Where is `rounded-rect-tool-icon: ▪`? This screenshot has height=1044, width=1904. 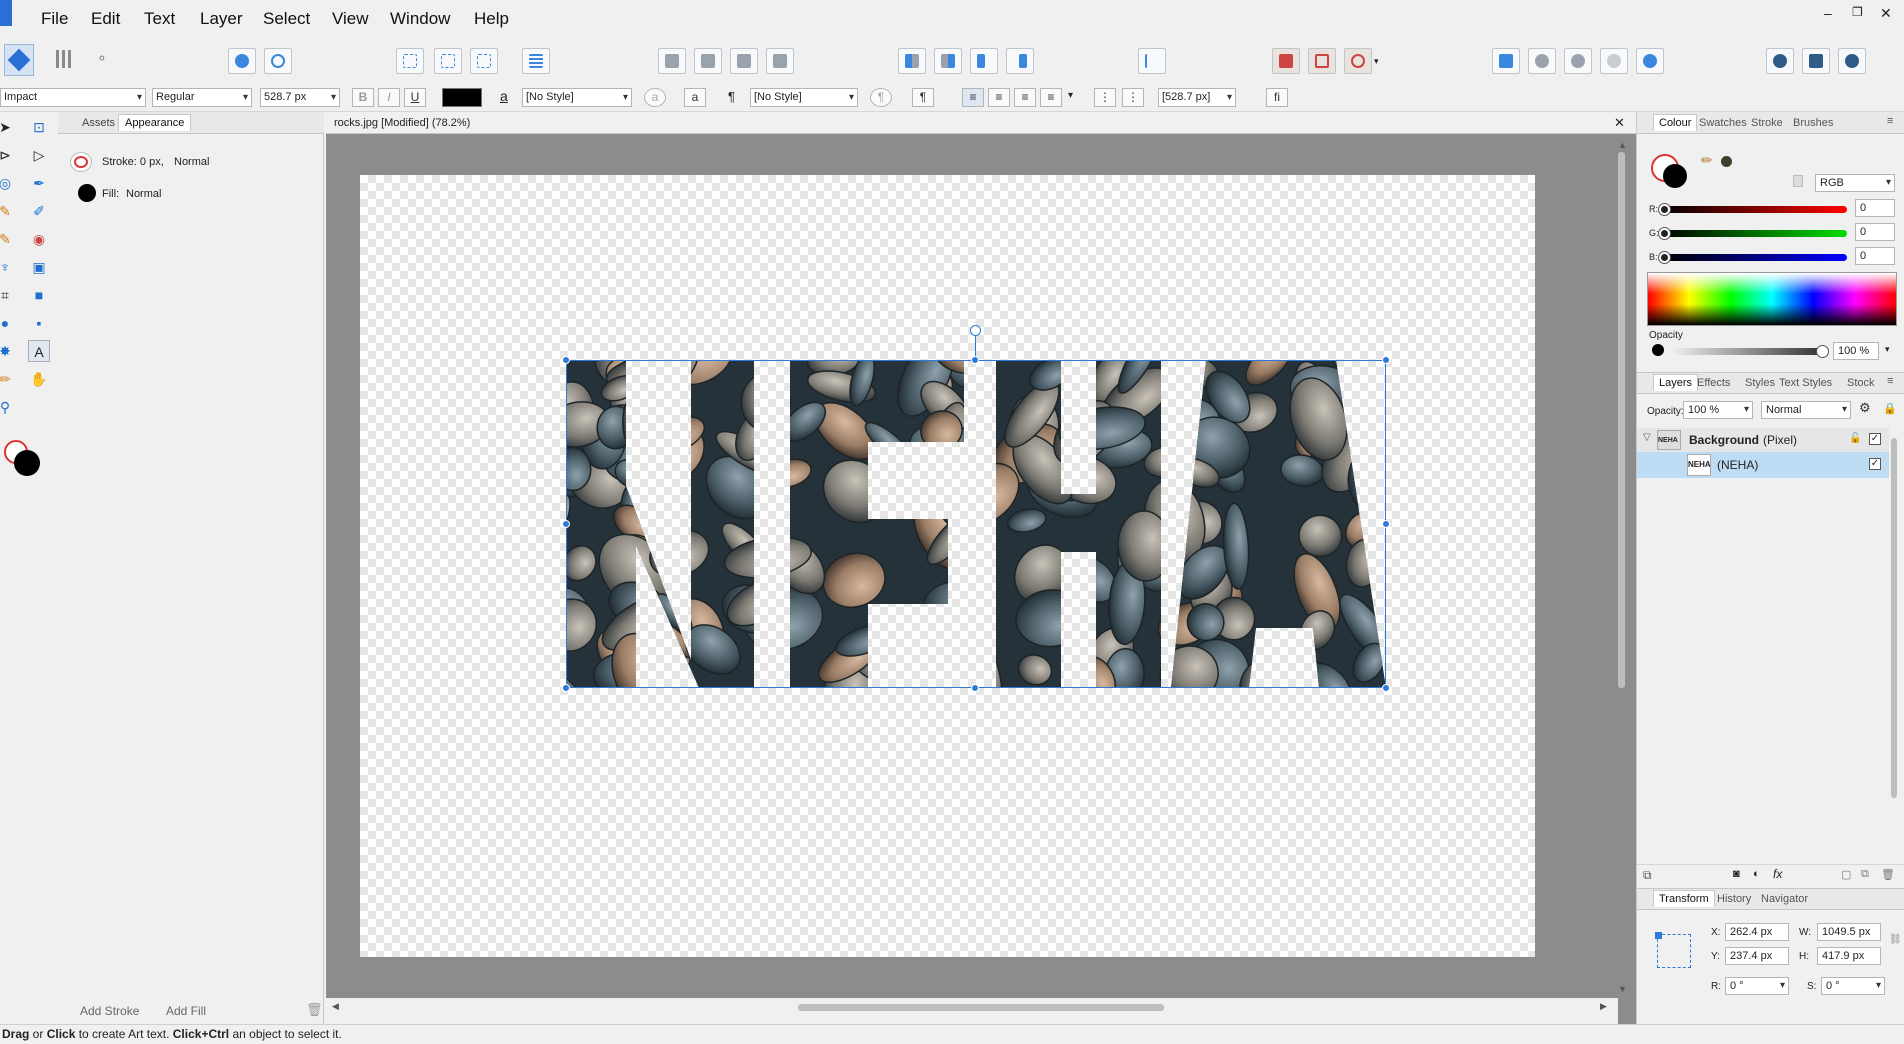 rounded-rect-tool-icon: ▪ is located at coordinates (39, 323).